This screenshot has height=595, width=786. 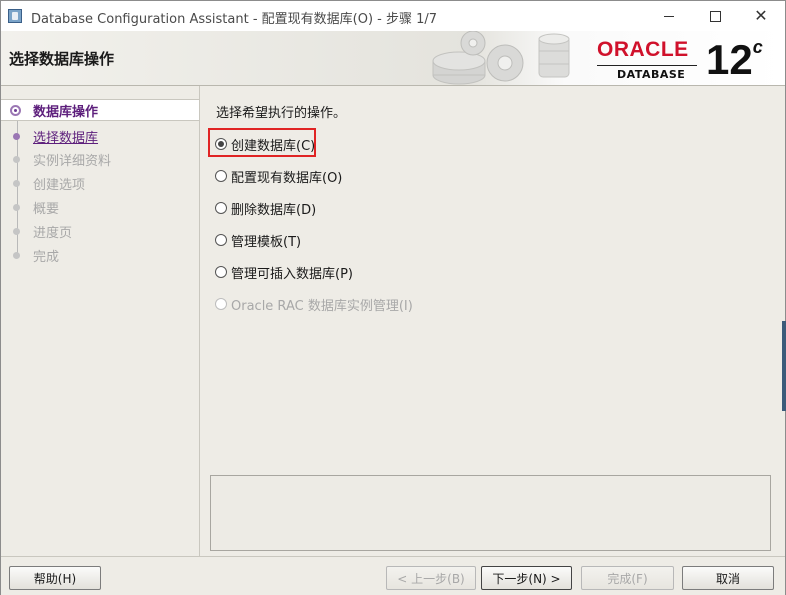 I want to click on oracle-product-text: DATABASE, so click(x=651, y=74).